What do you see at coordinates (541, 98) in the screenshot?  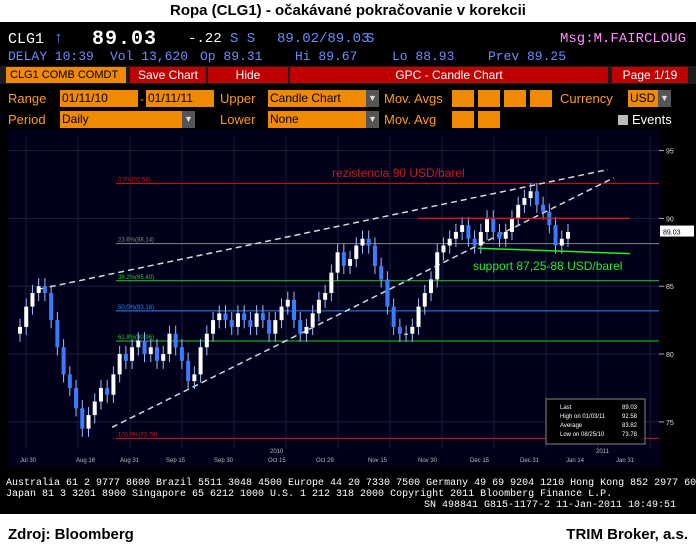 I see `mov-avg-4-input` at bounding box center [541, 98].